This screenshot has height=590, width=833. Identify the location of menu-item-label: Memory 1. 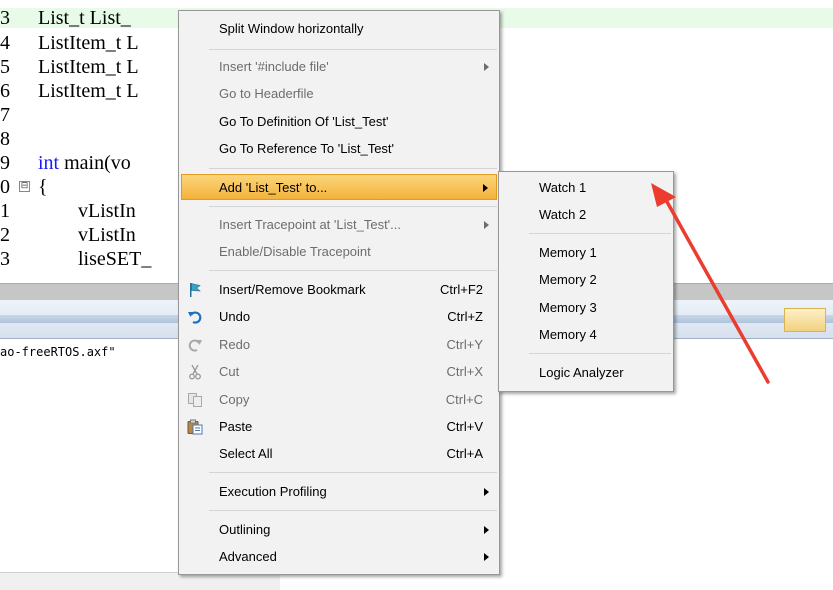
(568, 252).